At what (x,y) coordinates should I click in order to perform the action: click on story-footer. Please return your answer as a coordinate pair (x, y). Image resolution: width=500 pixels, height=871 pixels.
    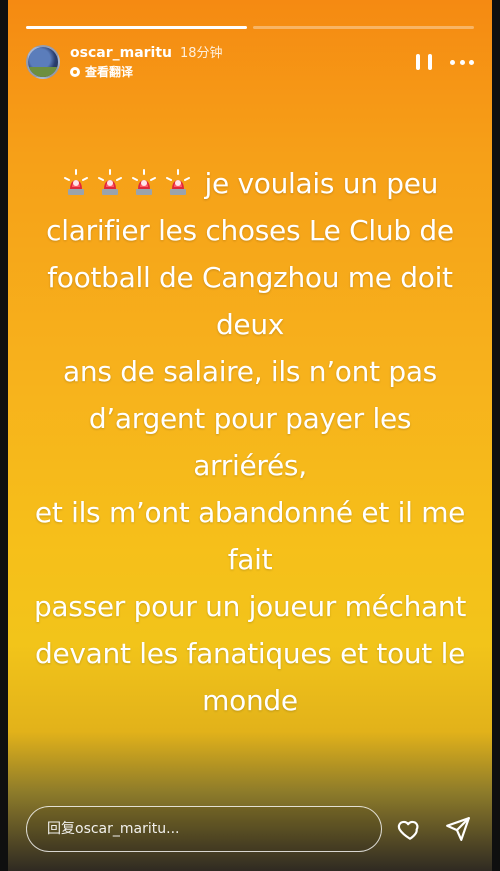
    Looking at the image, I should click on (250, 829).